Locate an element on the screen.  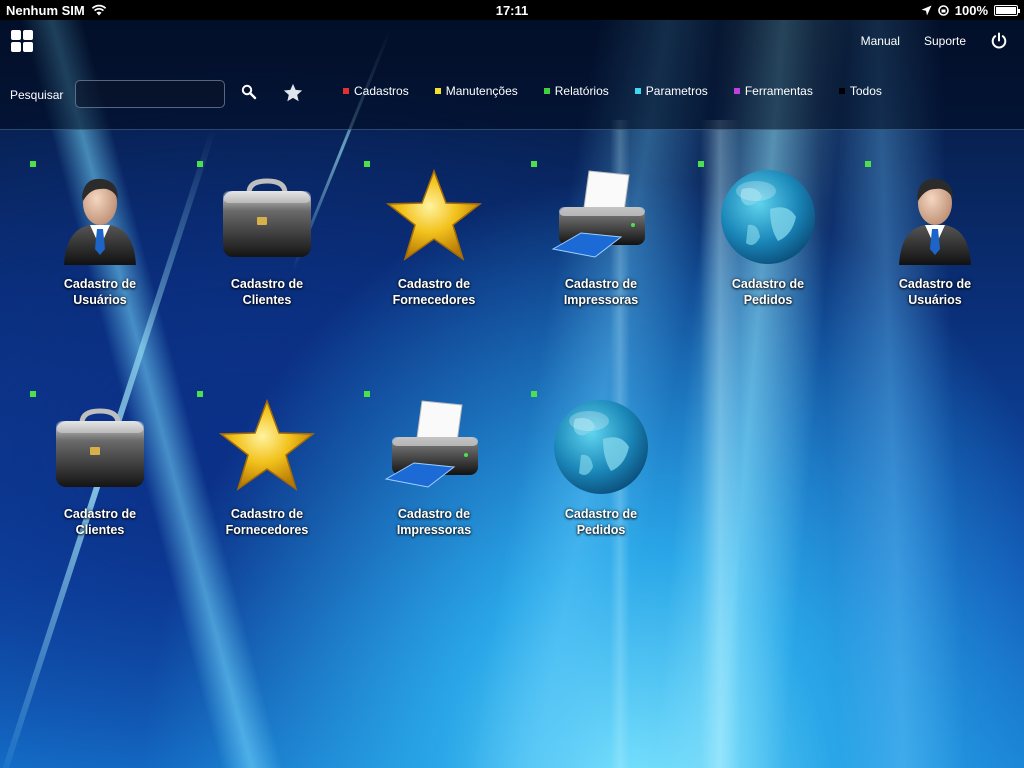
favorites-star-icon is located at coordinates (293, 93).